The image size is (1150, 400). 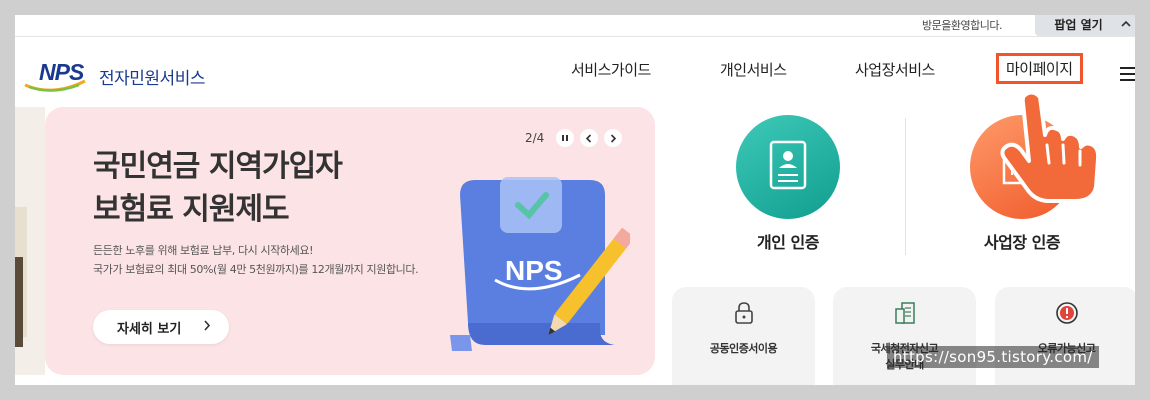 I want to click on next-slide-icon, so click(x=613, y=138).